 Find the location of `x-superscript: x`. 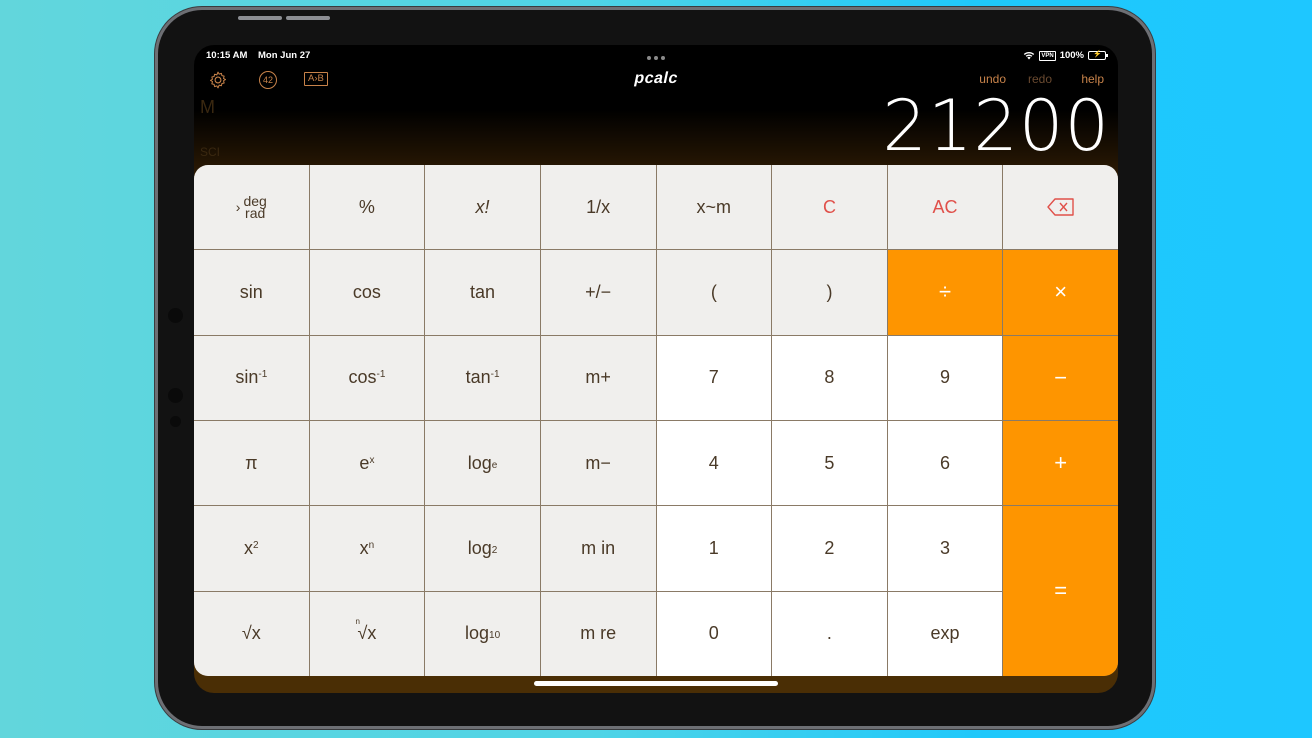

x-superscript: x is located at coordinates (372, 460).